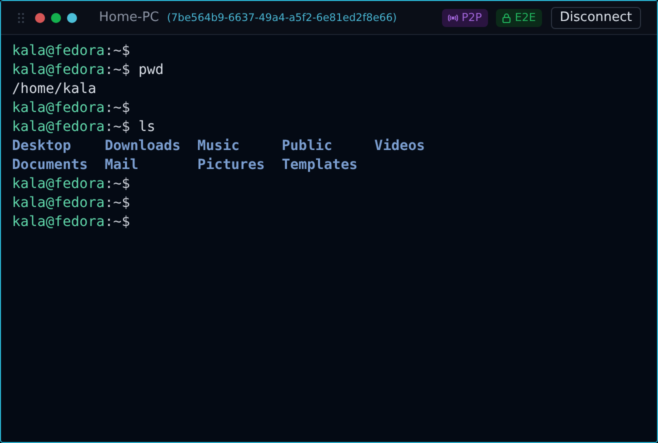 The width and height of the screenshot is (658, 443). I want to click on drag-handle-icon, so click(21, 17).